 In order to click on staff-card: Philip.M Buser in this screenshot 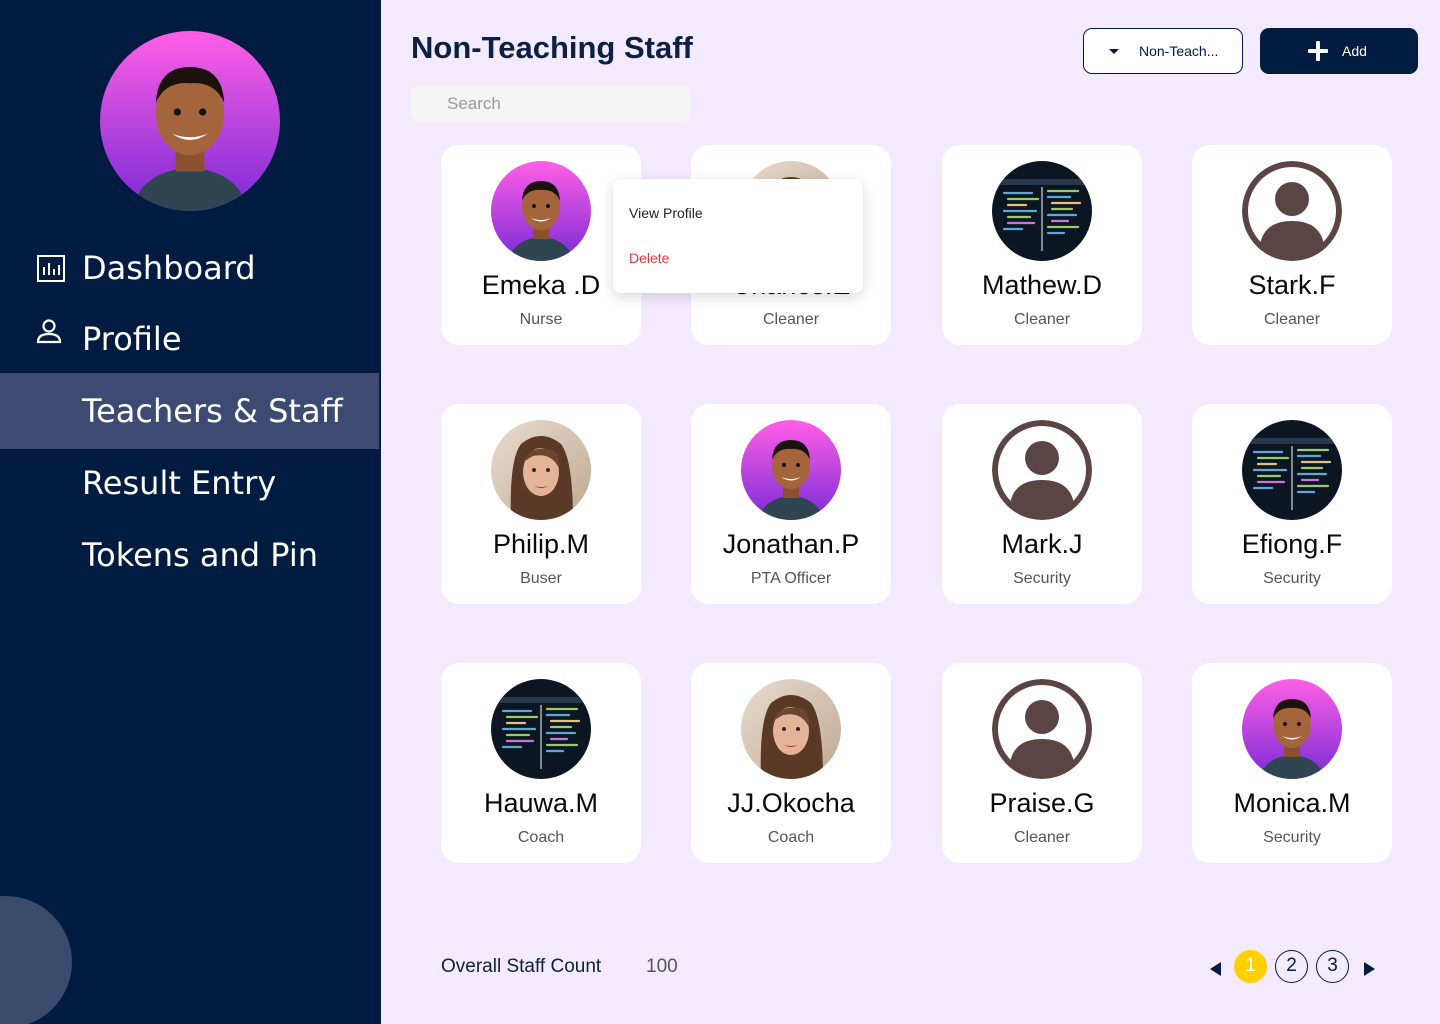, I will do `click(541, 504)`.